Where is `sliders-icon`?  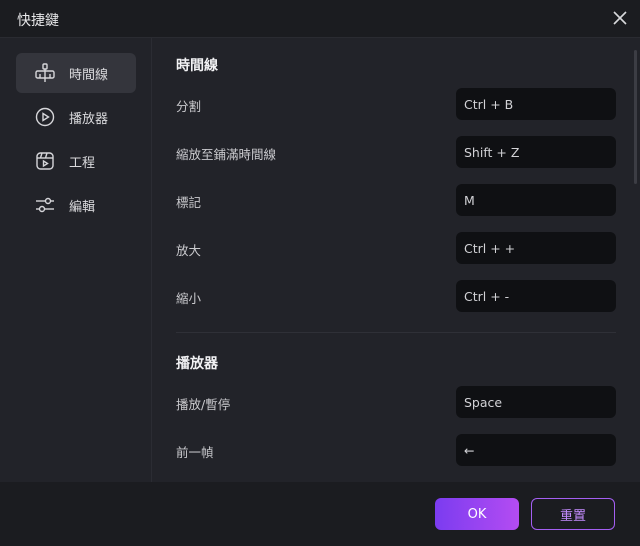 sliders-icon is located at coordinates (45, 205).